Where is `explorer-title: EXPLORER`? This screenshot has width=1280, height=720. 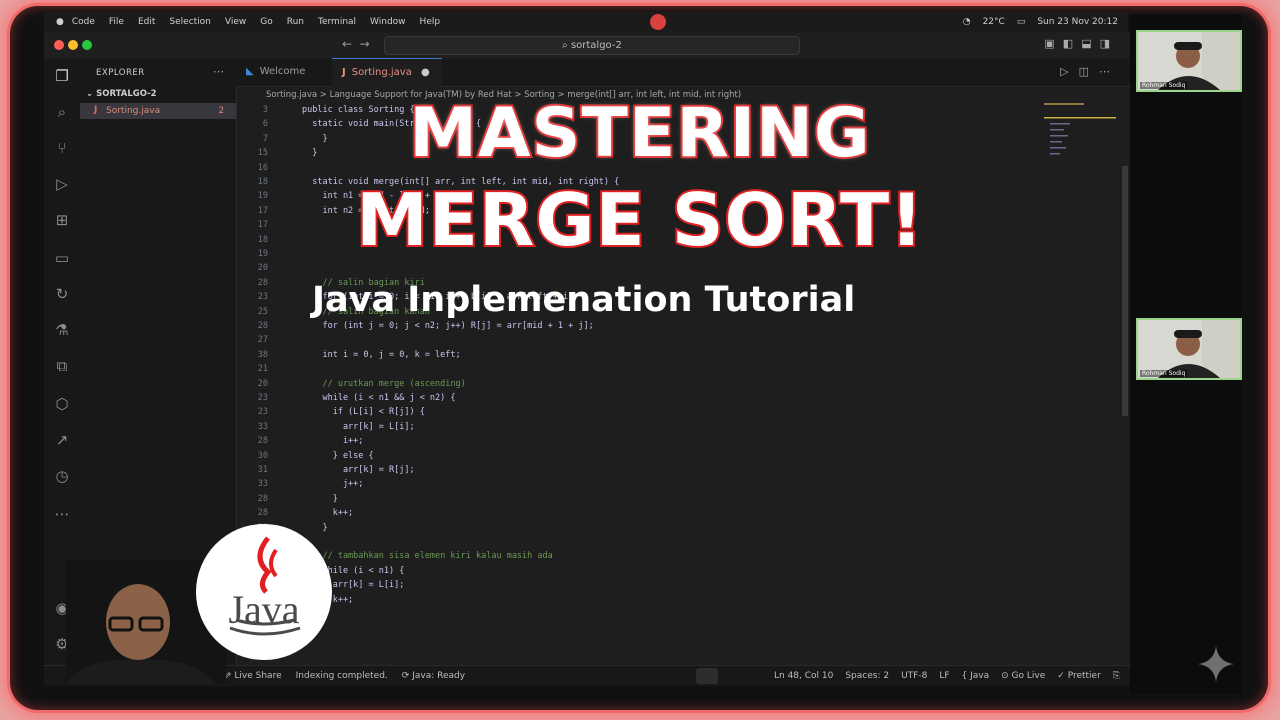
explorer-title: EXPLORER is located at coordinates (120, 73).